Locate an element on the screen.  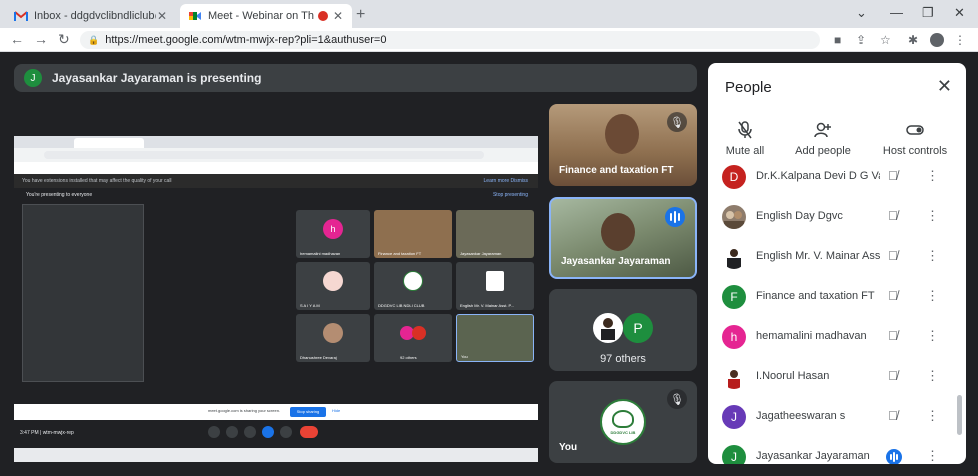
tab-gmail: Inbox - ddgdvclibndliclub@gmai ✕ is located at coordinates (91, 16).